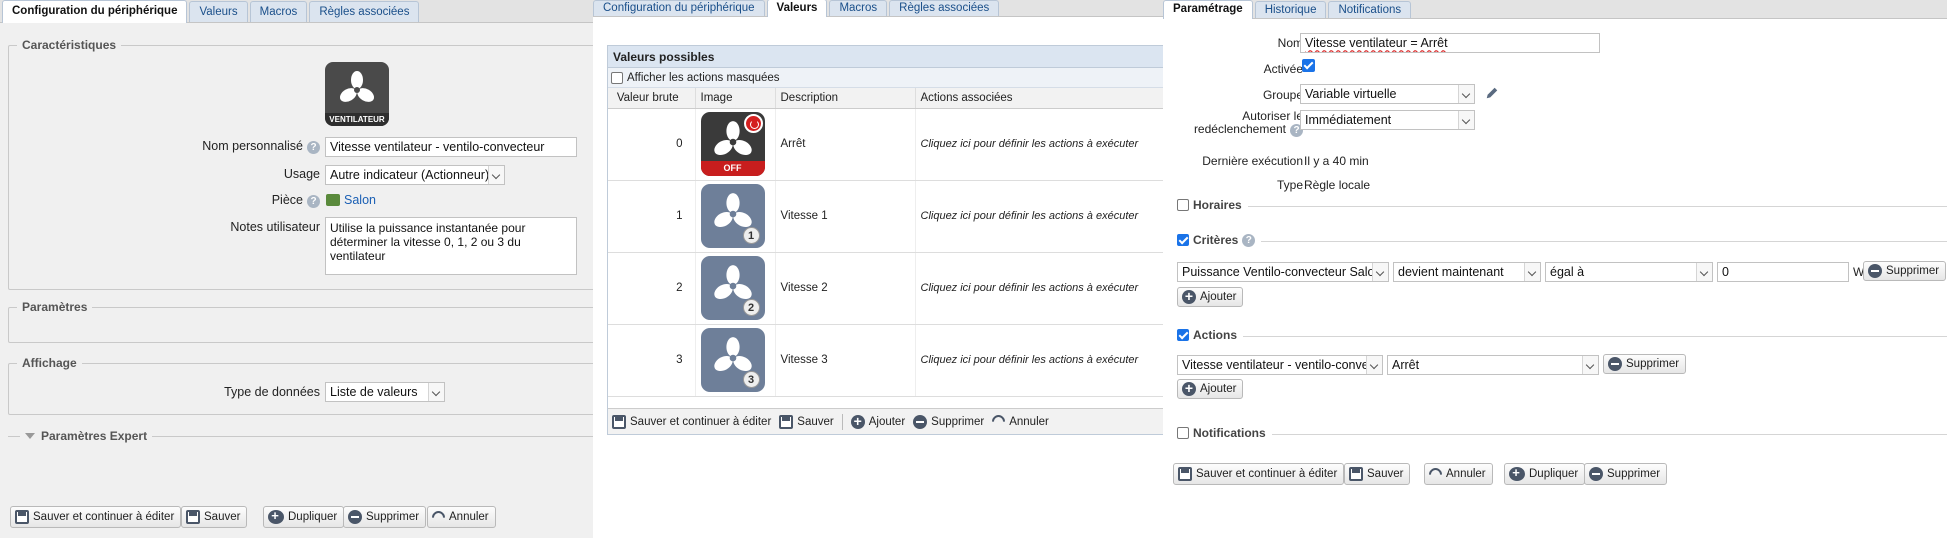 Image resolution: width=1947 pixels, height=538 pixels. I want to click on plus-icon, so click(857, 421).